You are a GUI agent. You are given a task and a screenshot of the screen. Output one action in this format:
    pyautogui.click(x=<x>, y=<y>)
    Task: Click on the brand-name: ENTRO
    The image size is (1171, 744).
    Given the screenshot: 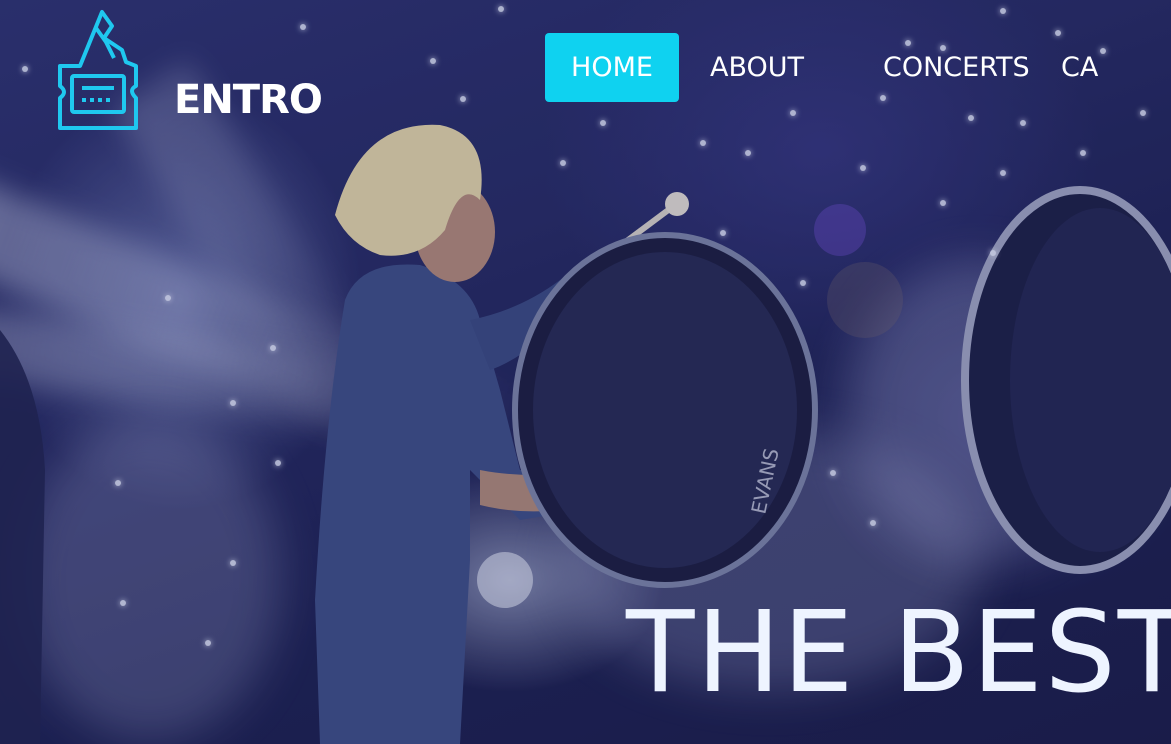 What is the action you would take?
    pyautogui.click(x=248, y=100)
    